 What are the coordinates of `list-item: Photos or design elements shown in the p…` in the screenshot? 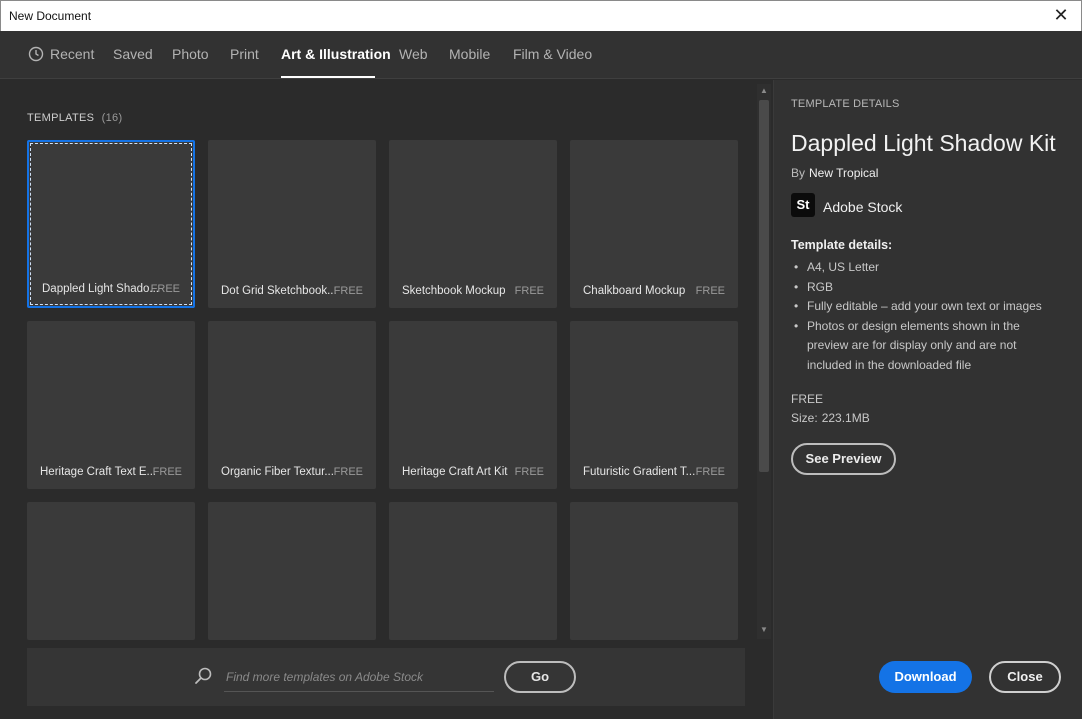 It's located at (926, 346).